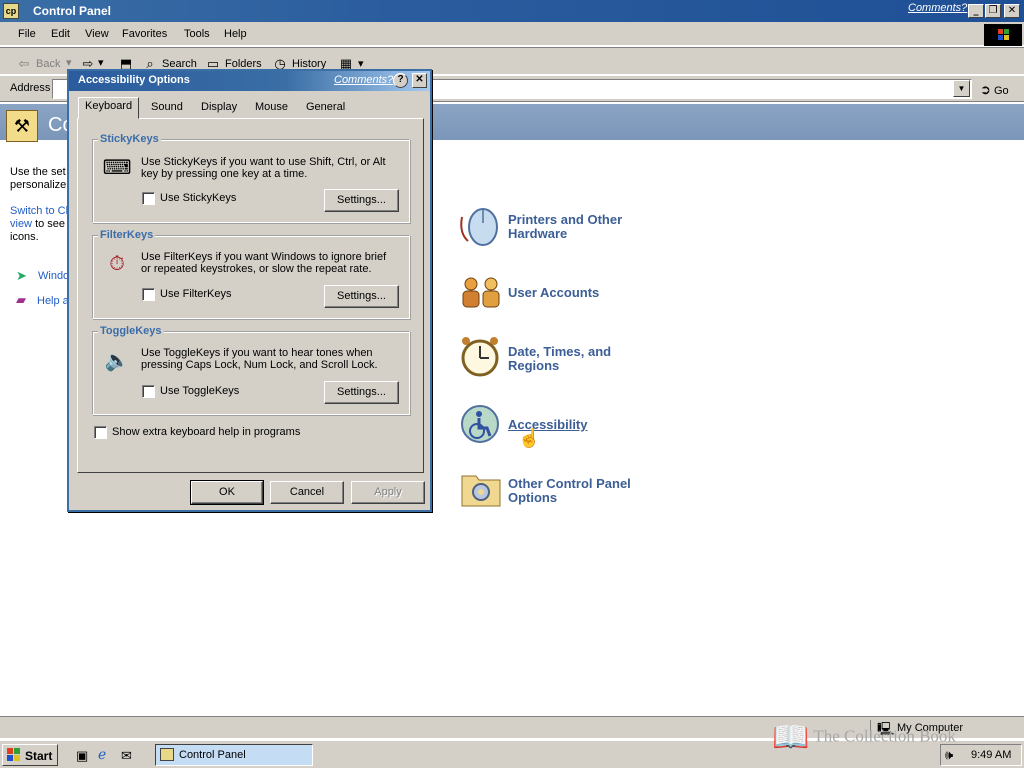 The height and width of the screenshot is (768, 1024). What do you see at coordinates (144, 34) in the screenshot?
I see `menu-favorites: Favorites` at bounding box center [144, 34].